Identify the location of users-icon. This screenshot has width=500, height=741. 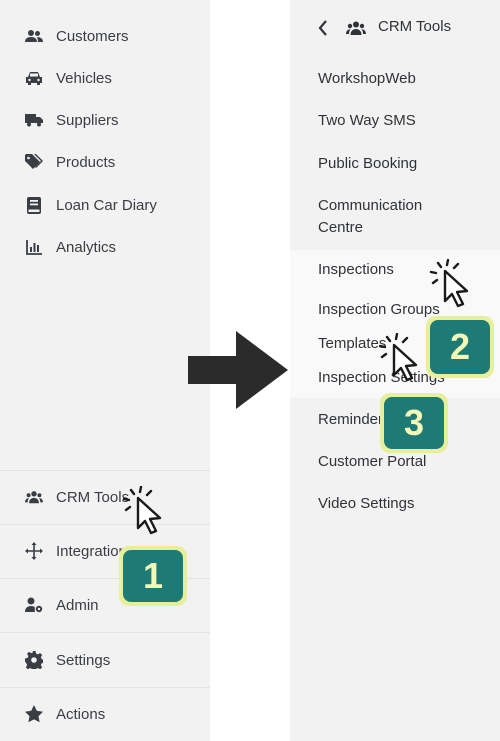
(34, 36).